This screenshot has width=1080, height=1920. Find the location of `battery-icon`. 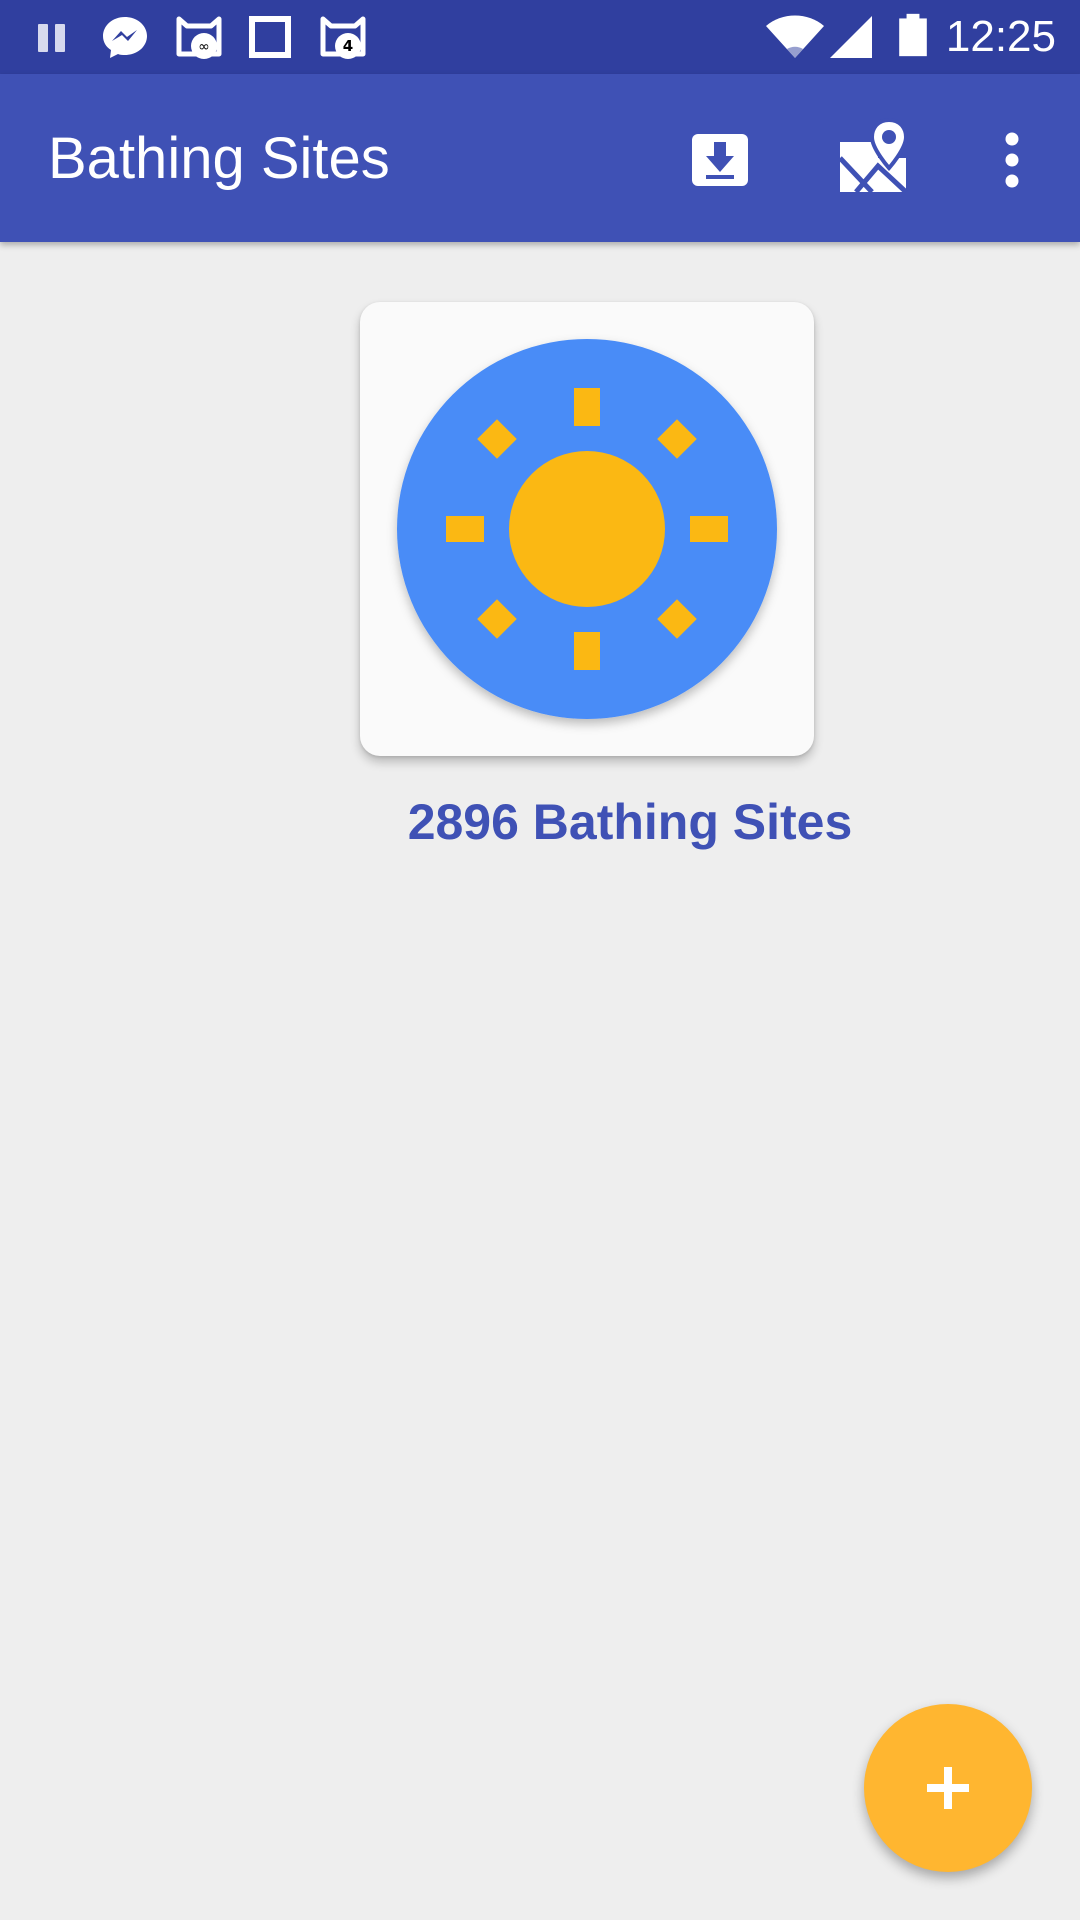

battery-icon is located at coordinates (913, 35).